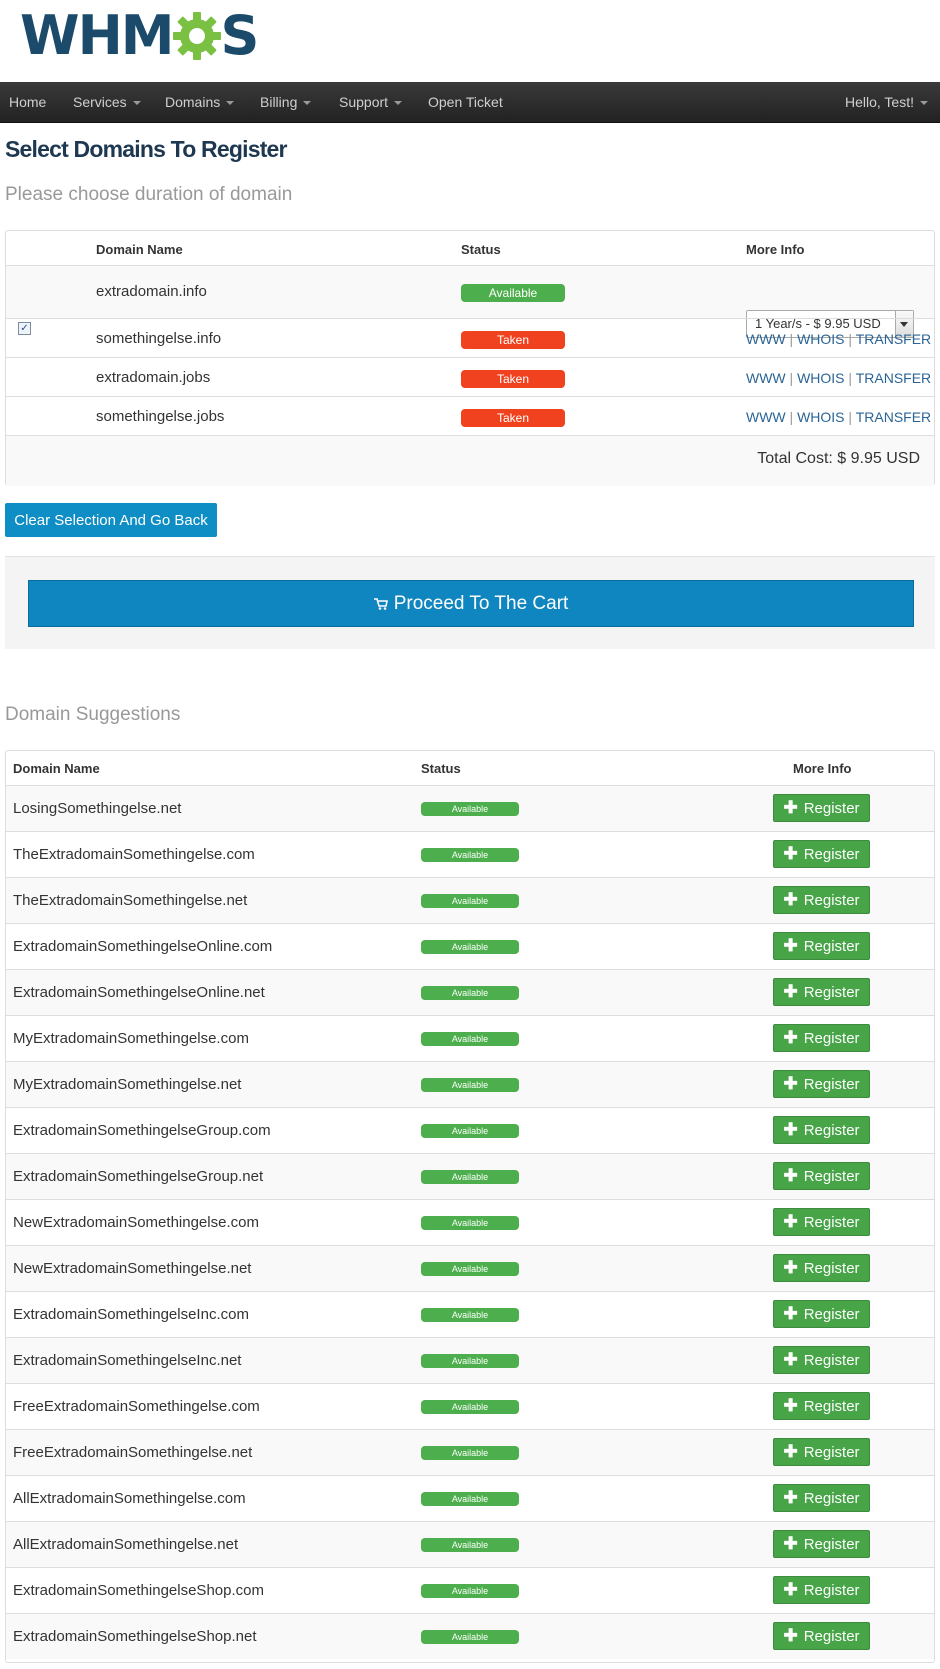  I want to click on col-header-more-info: More Info, so click(822, 768).